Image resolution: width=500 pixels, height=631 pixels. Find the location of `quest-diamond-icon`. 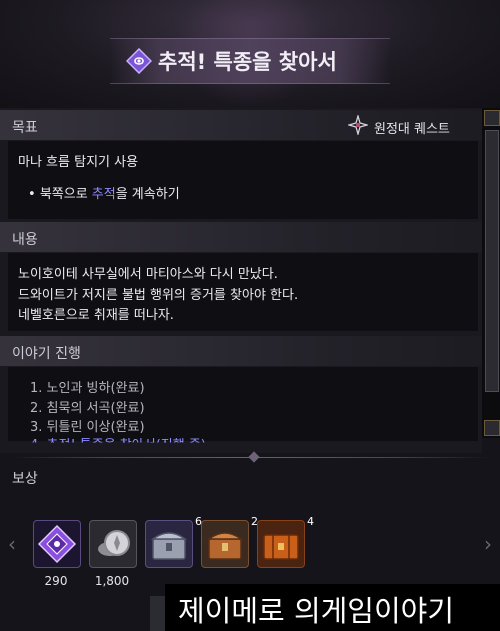

quest-diamond-icon is located at coordinates (139, 61).